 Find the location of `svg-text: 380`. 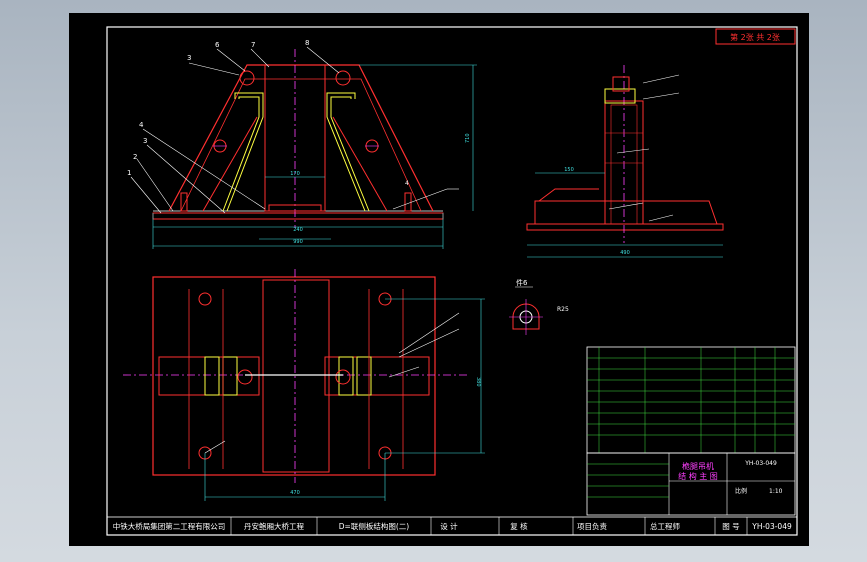

svg-text: 380 is located at coordinates (478, 382).